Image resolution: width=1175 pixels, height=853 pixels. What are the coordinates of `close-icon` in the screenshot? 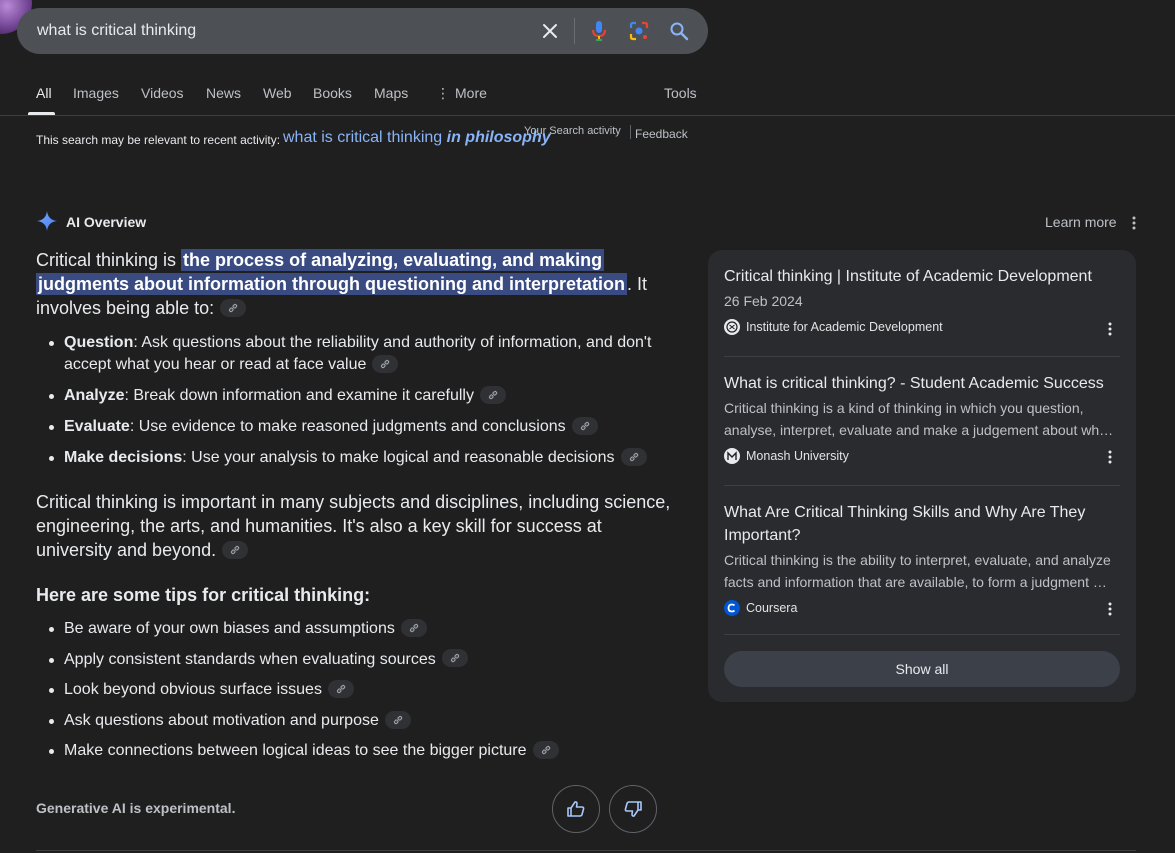 It's located at (550, 31).